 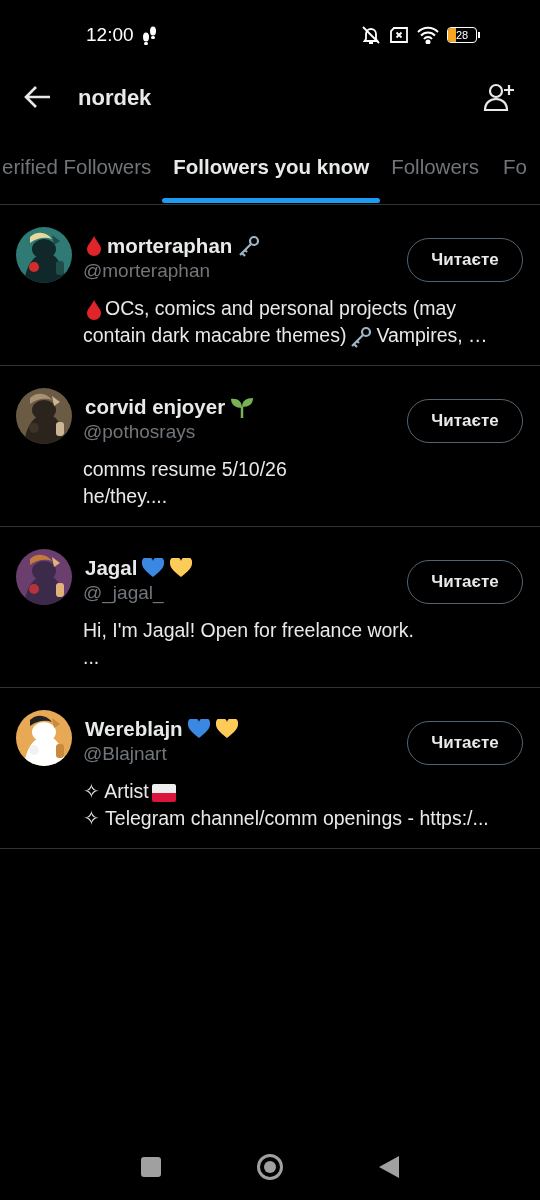 I want to click on bio-text: contain dark macabre themes), so click(x=215, y=335).